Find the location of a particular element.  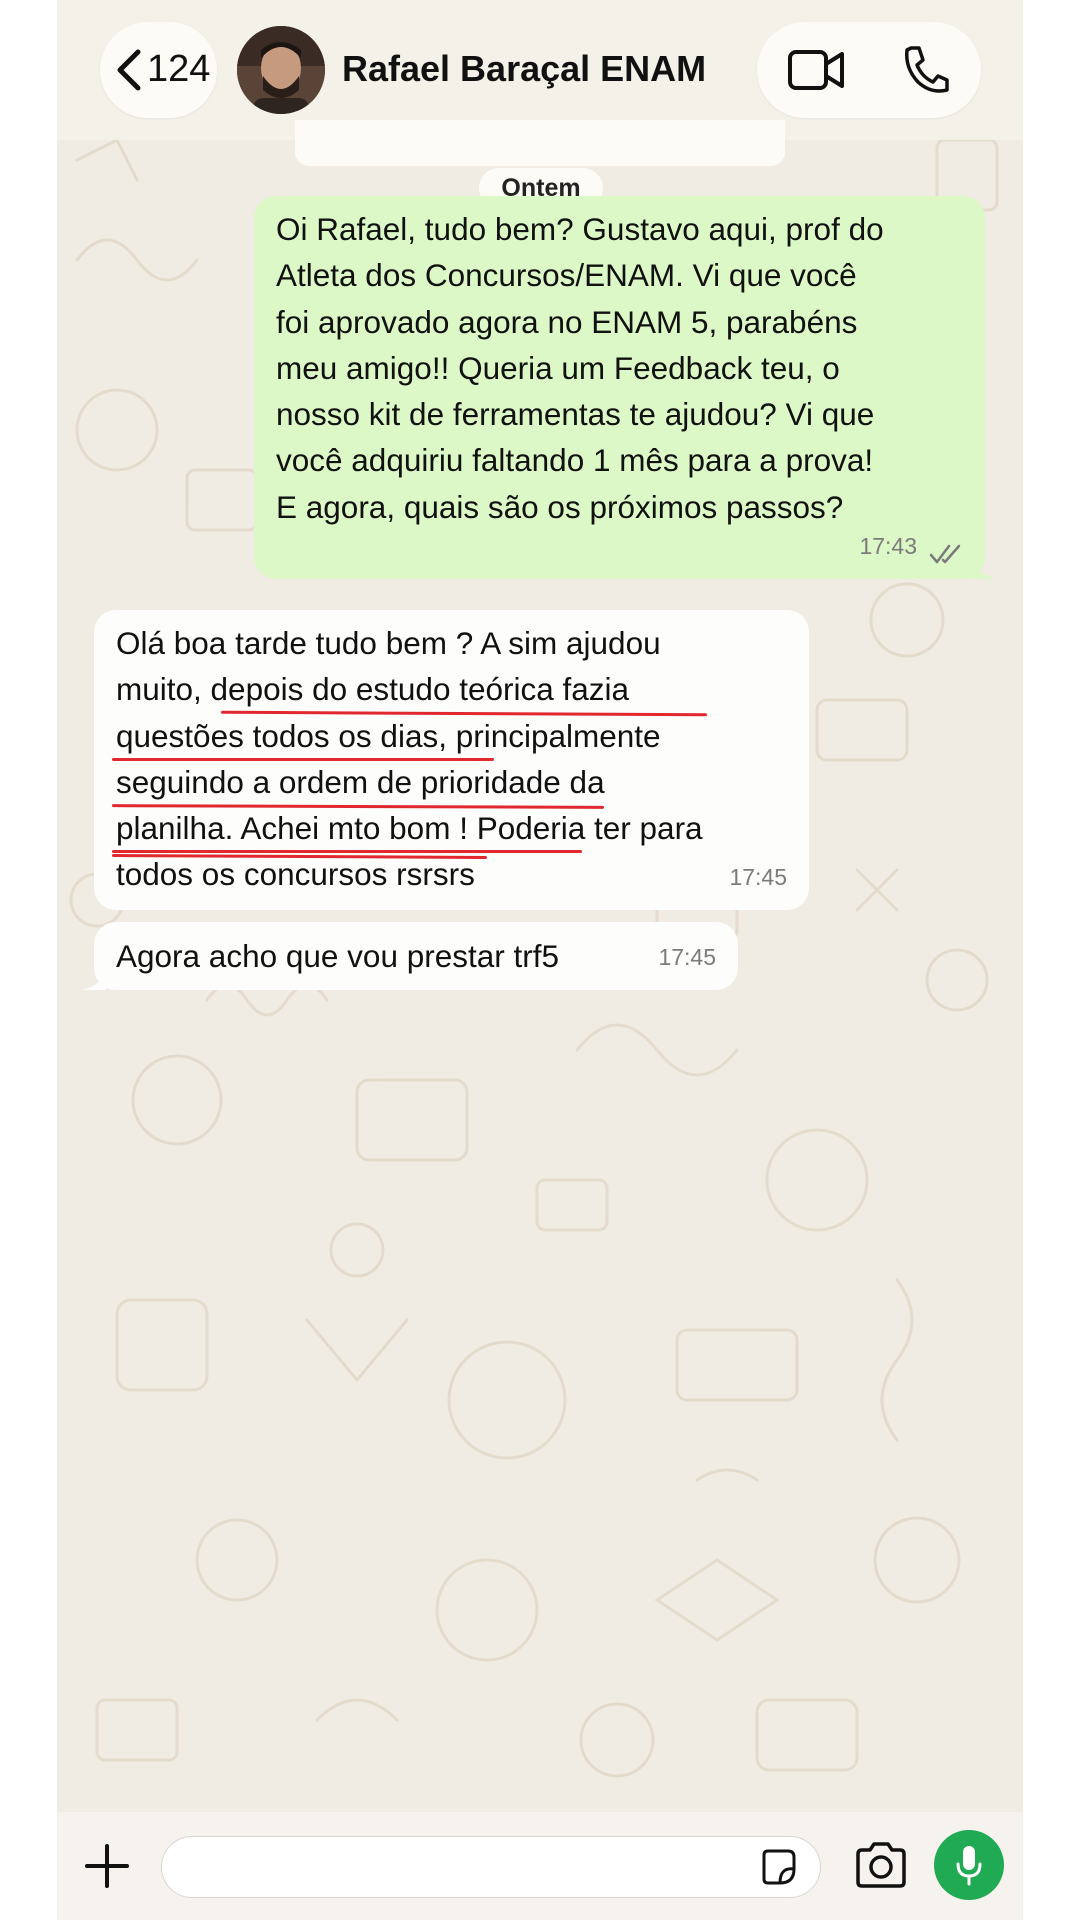

chat-header: 124 Rafael Baraçal ENAM is located at coordinates (540, 70).